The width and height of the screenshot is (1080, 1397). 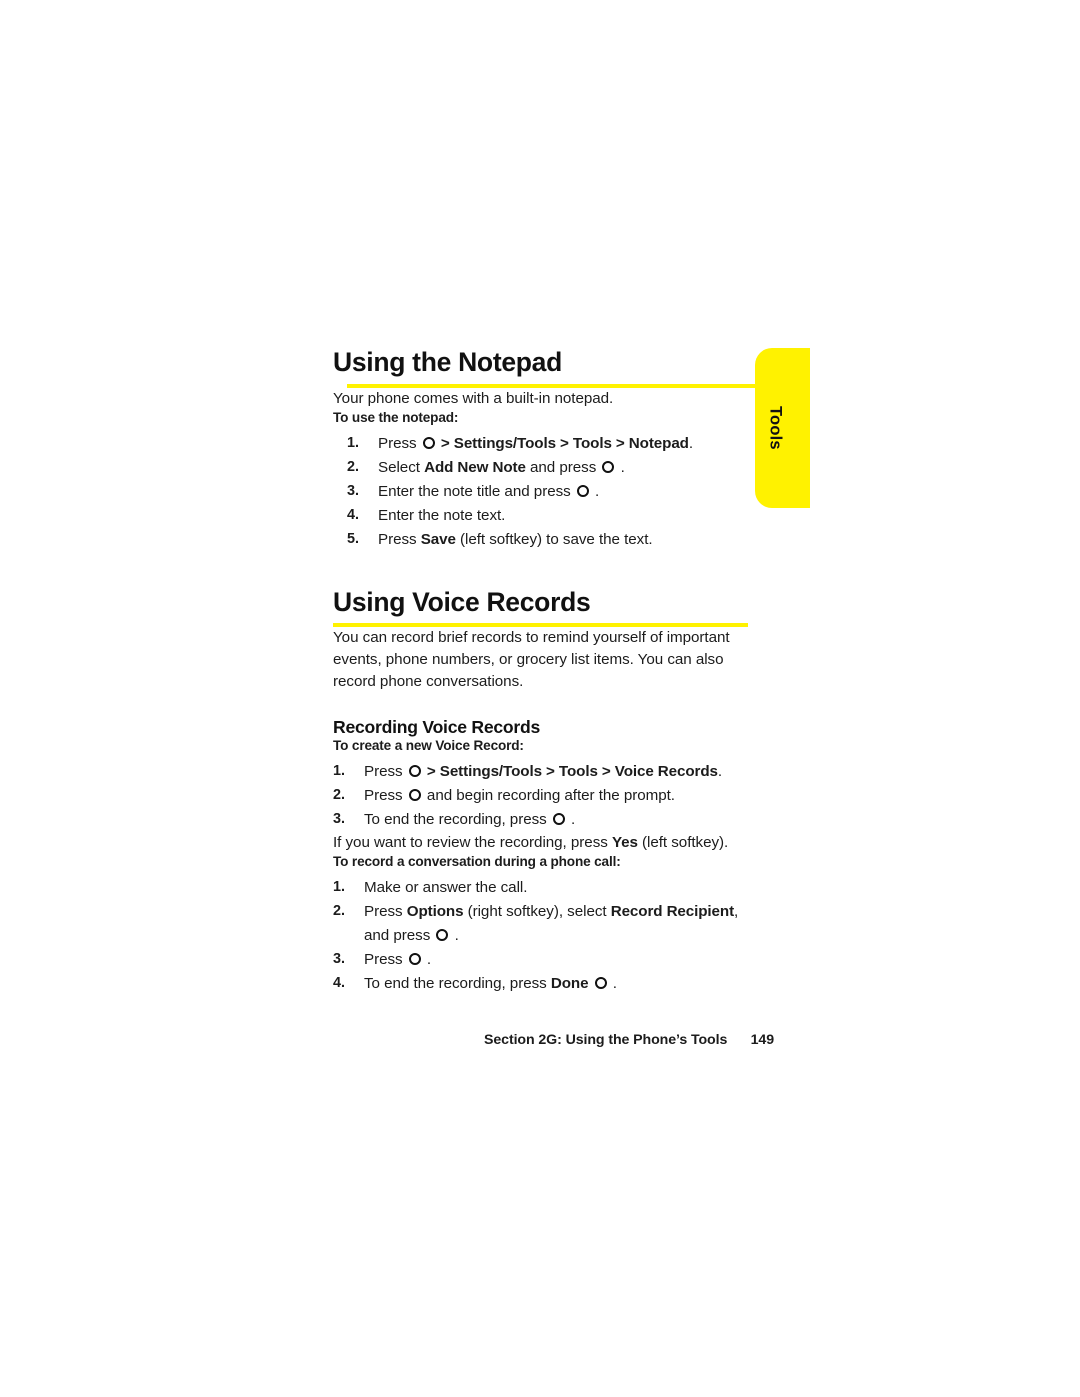 I want to click on list-item-text: Make or answer the call., so click(x=446, y=887).